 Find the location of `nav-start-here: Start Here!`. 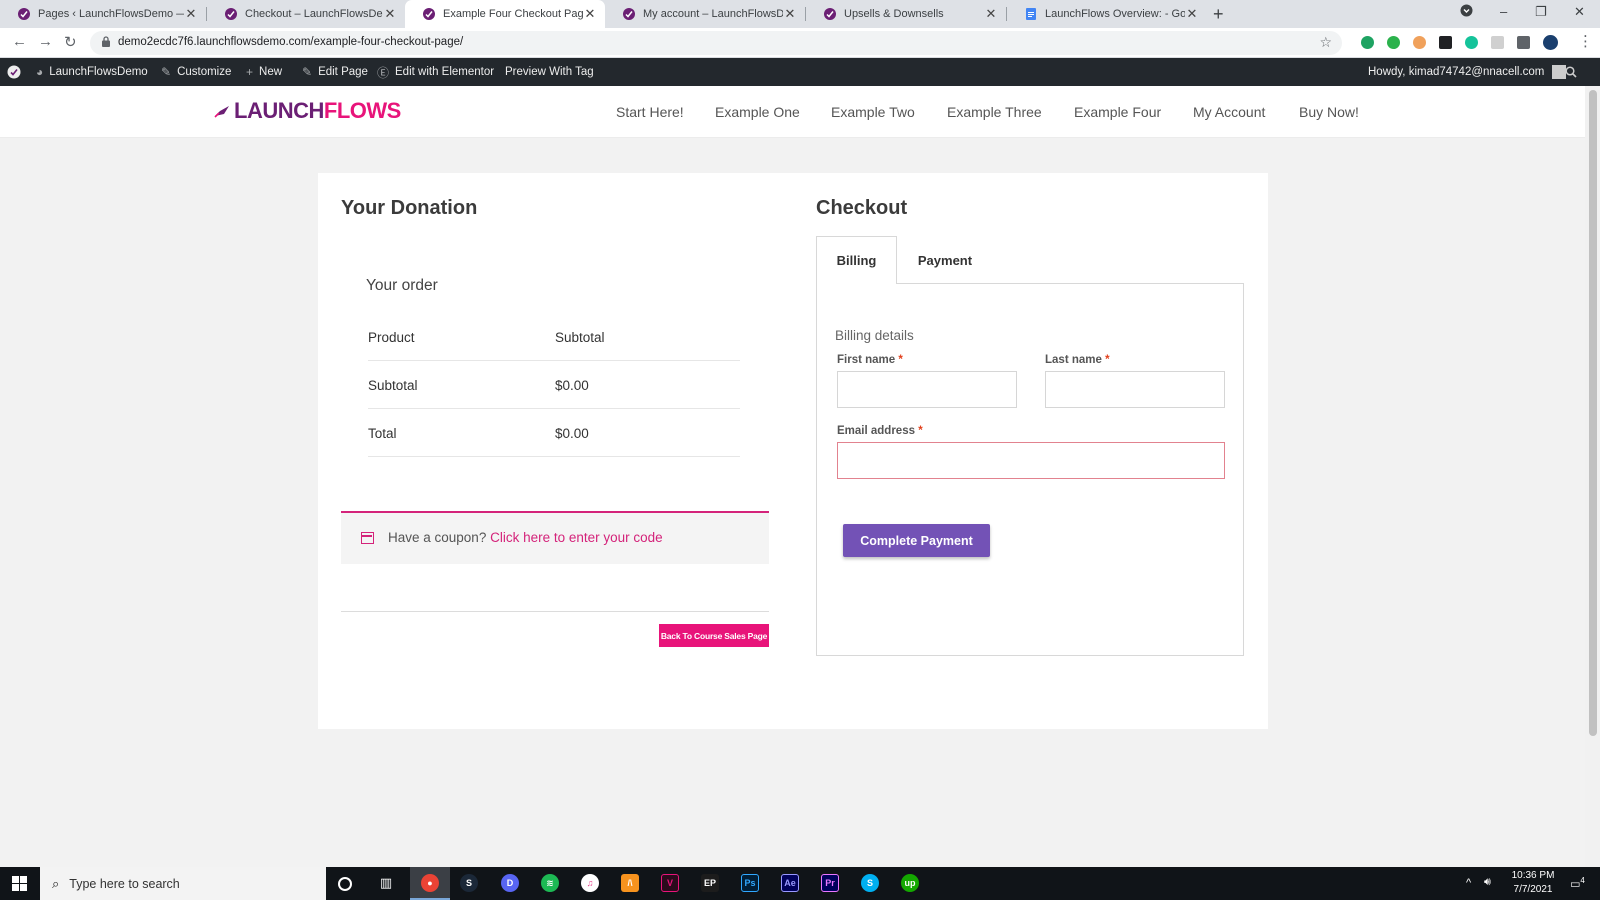

nav-start-here: Start Here! is located at coordinates (650, 112).